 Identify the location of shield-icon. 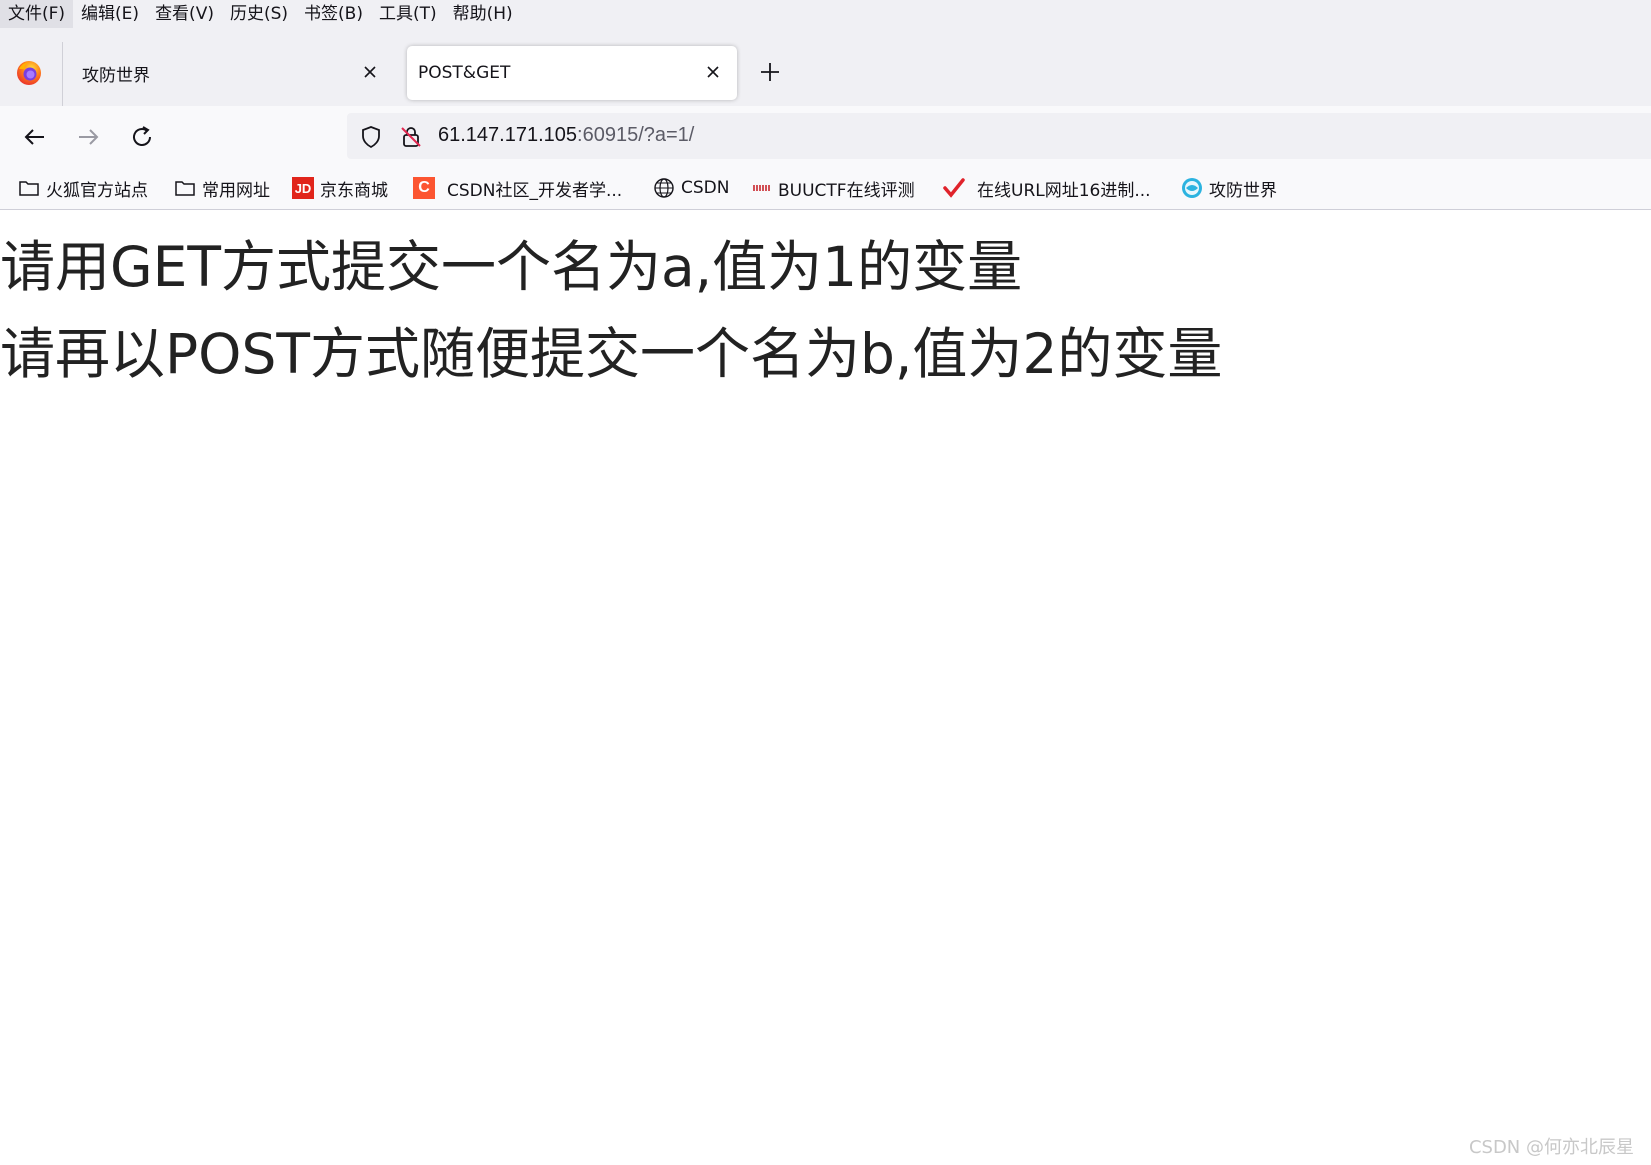
(371, 137).